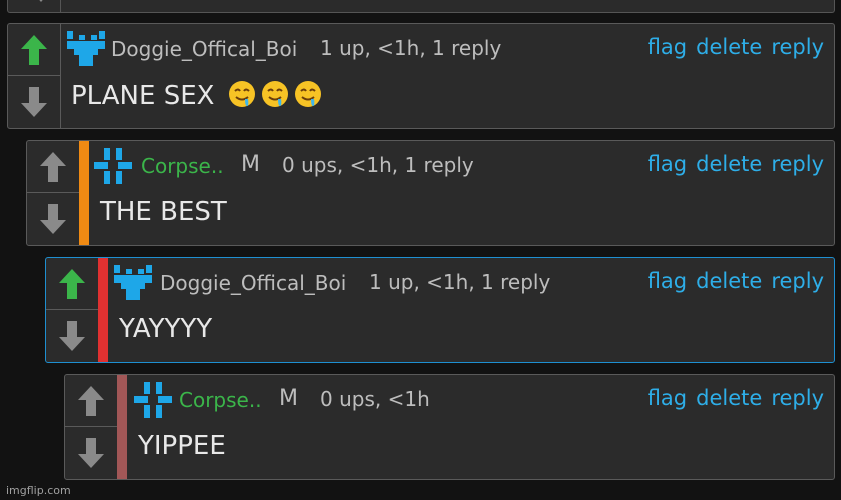  What do you see at coordinates (166, 329) in the screenshot?
I see `comment-text: YAYYYY` at bounding box center [166, 329].